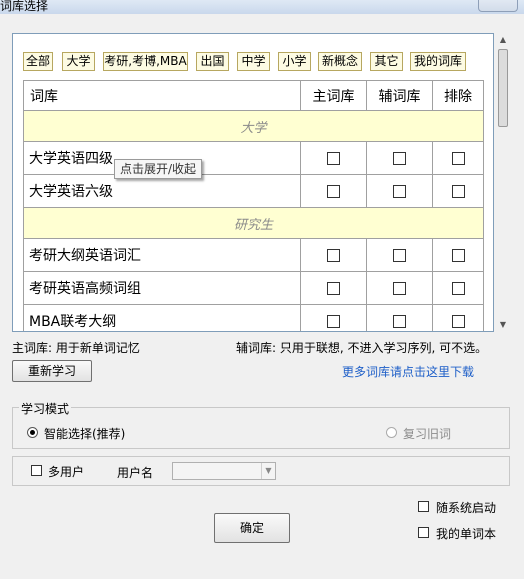  I want to click on filter-my-library: 我的词库, so click(438, 61).